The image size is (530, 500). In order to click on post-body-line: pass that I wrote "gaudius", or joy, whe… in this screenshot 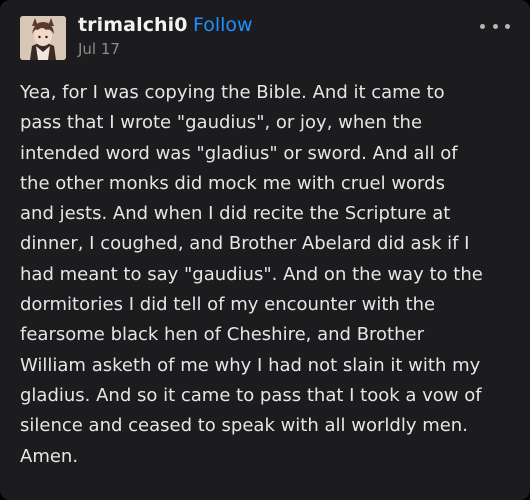, I will do `click(221, 123)`.